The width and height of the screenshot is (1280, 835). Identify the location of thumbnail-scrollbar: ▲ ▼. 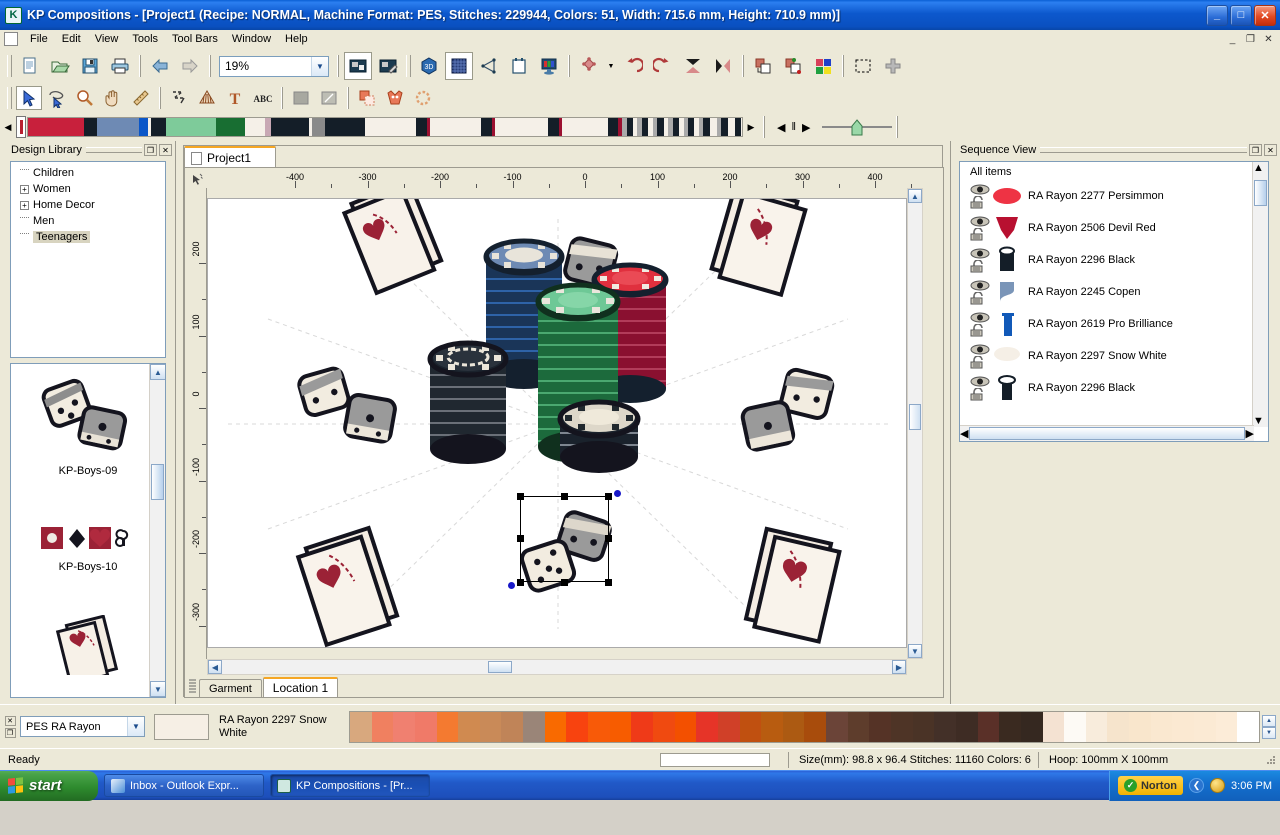
(157, 530).